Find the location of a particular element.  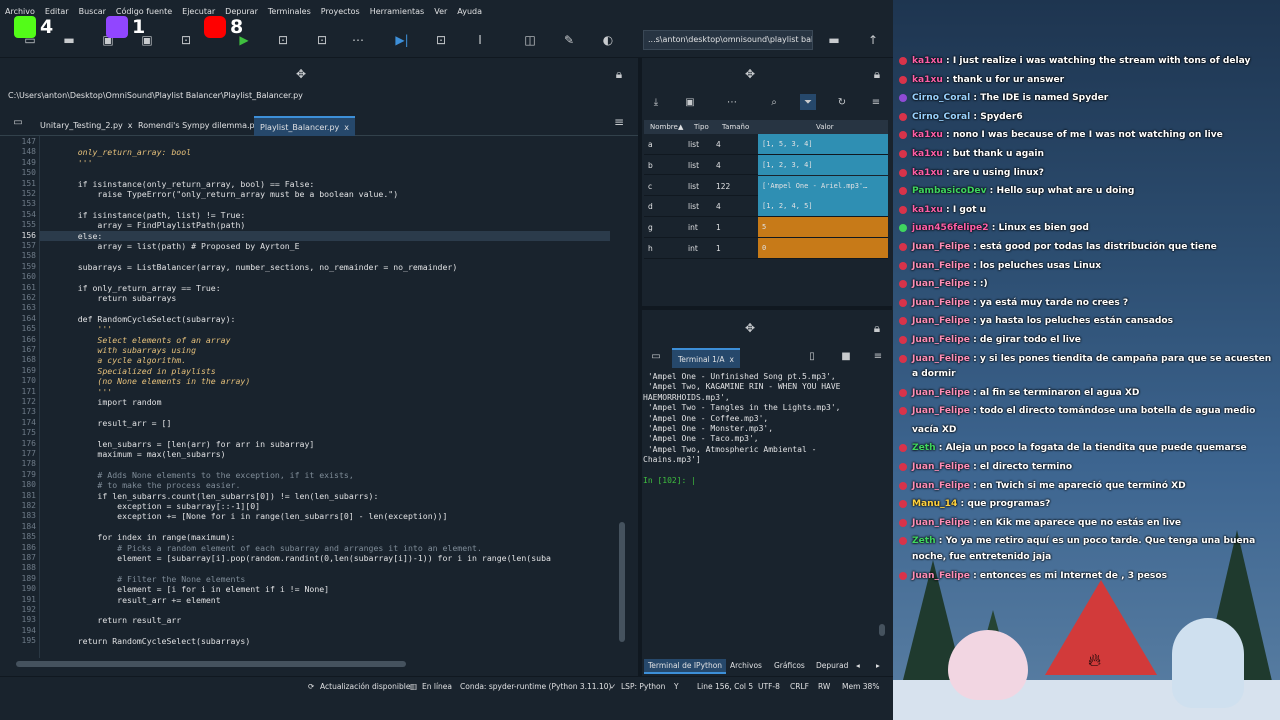

update-available-status: Actualización disponible is located at coordinates (365, 686).